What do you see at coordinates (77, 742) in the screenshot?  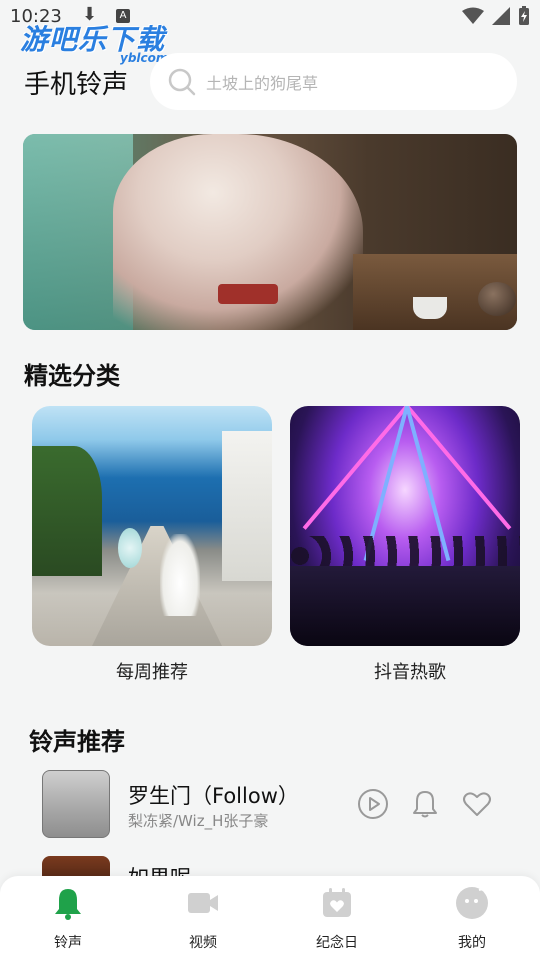 I see `ringtones-section-title: 铃声推荐` at bounding box center [77, 742].